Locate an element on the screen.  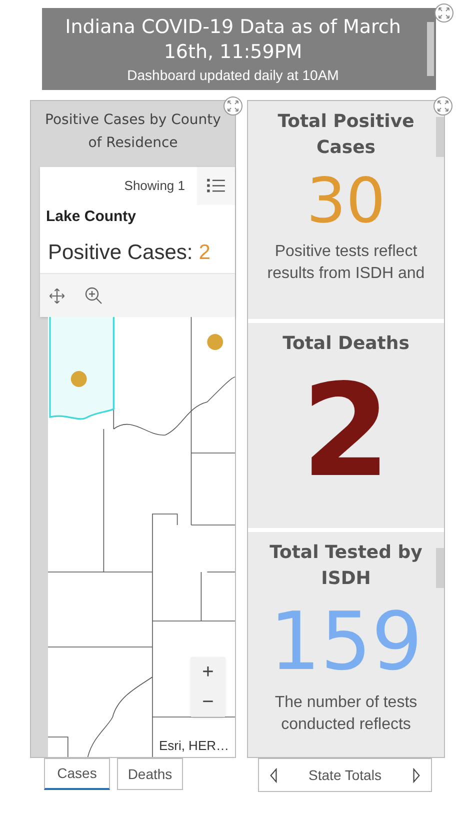
list-button is located at coordinates (216, 186).